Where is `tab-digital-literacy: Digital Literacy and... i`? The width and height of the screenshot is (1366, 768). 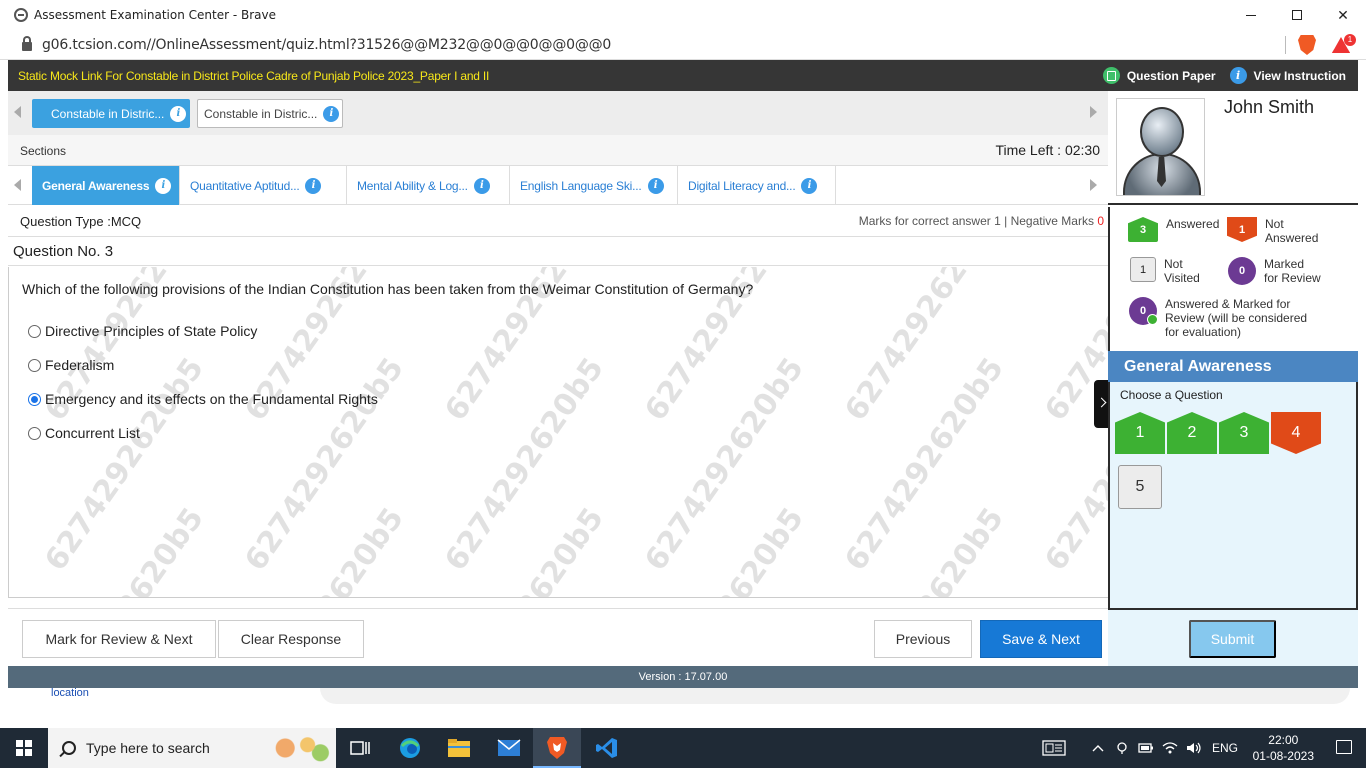
tab-digital-literacy: Digital Literacy and... i is located at coordinates (757, 185).